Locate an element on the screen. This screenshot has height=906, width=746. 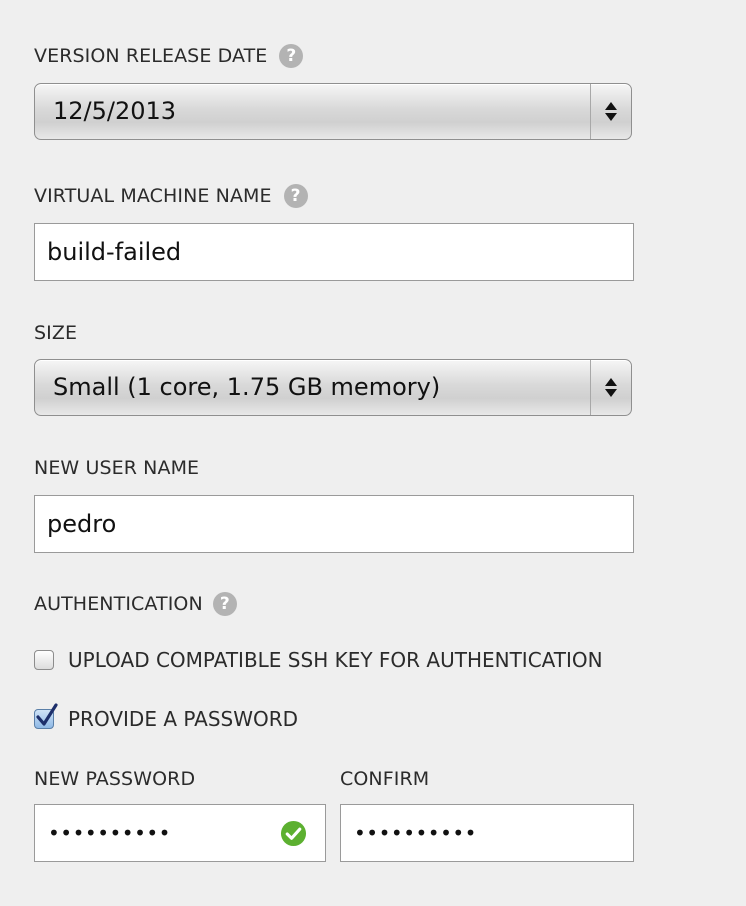
authentication-label: AUTHENTICATION ? is located at coordinates (135, 604).